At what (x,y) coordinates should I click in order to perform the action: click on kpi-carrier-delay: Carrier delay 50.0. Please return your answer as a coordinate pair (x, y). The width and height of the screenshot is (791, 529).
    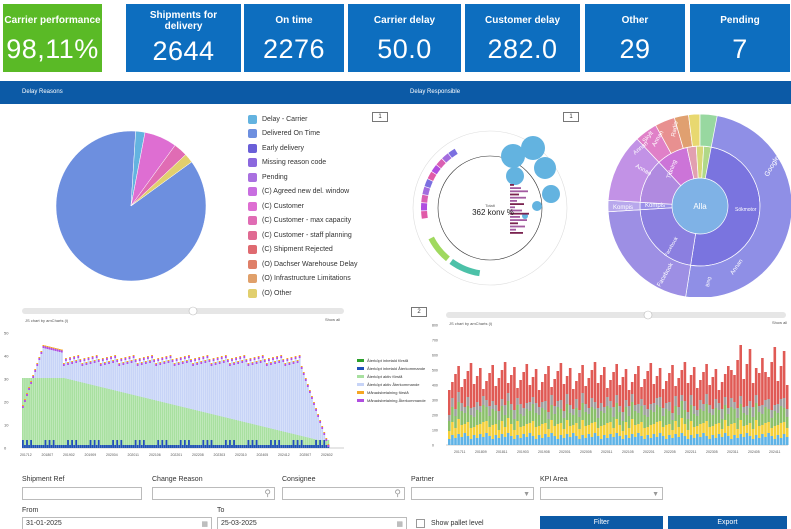
    Looking at the image, I should click on (404, 38).